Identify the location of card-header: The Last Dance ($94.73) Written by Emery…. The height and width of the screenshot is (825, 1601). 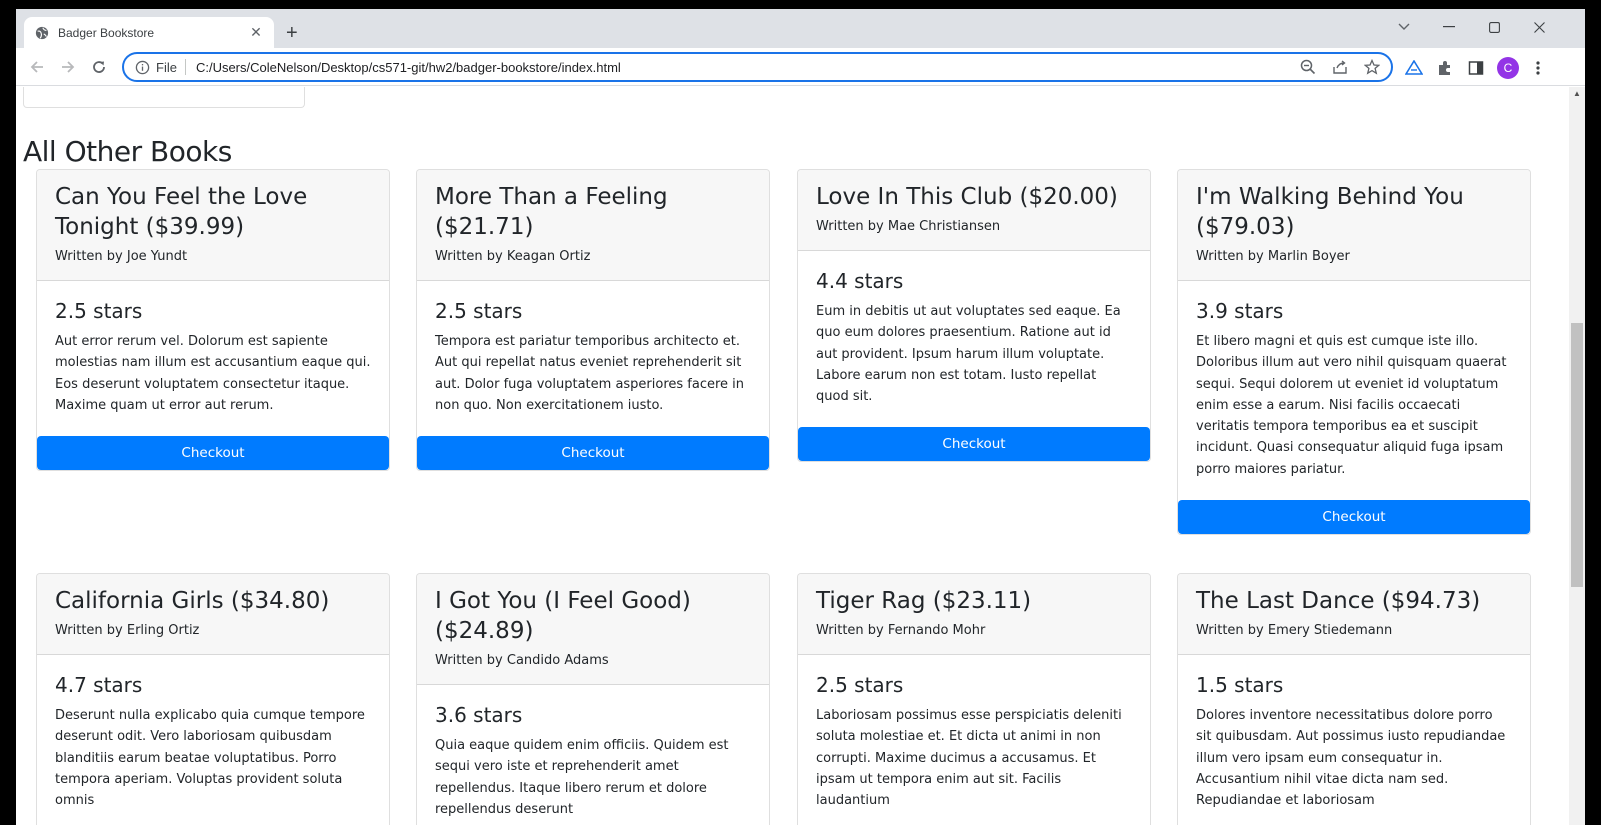
(1354, 614).